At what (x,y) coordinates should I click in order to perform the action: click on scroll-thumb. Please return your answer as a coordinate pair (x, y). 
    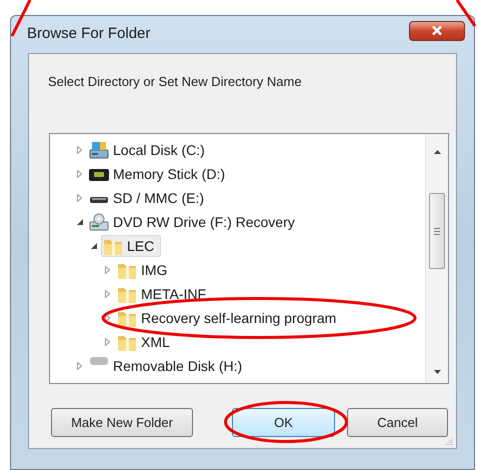
    Looking at the image, I should click on (437, 231).